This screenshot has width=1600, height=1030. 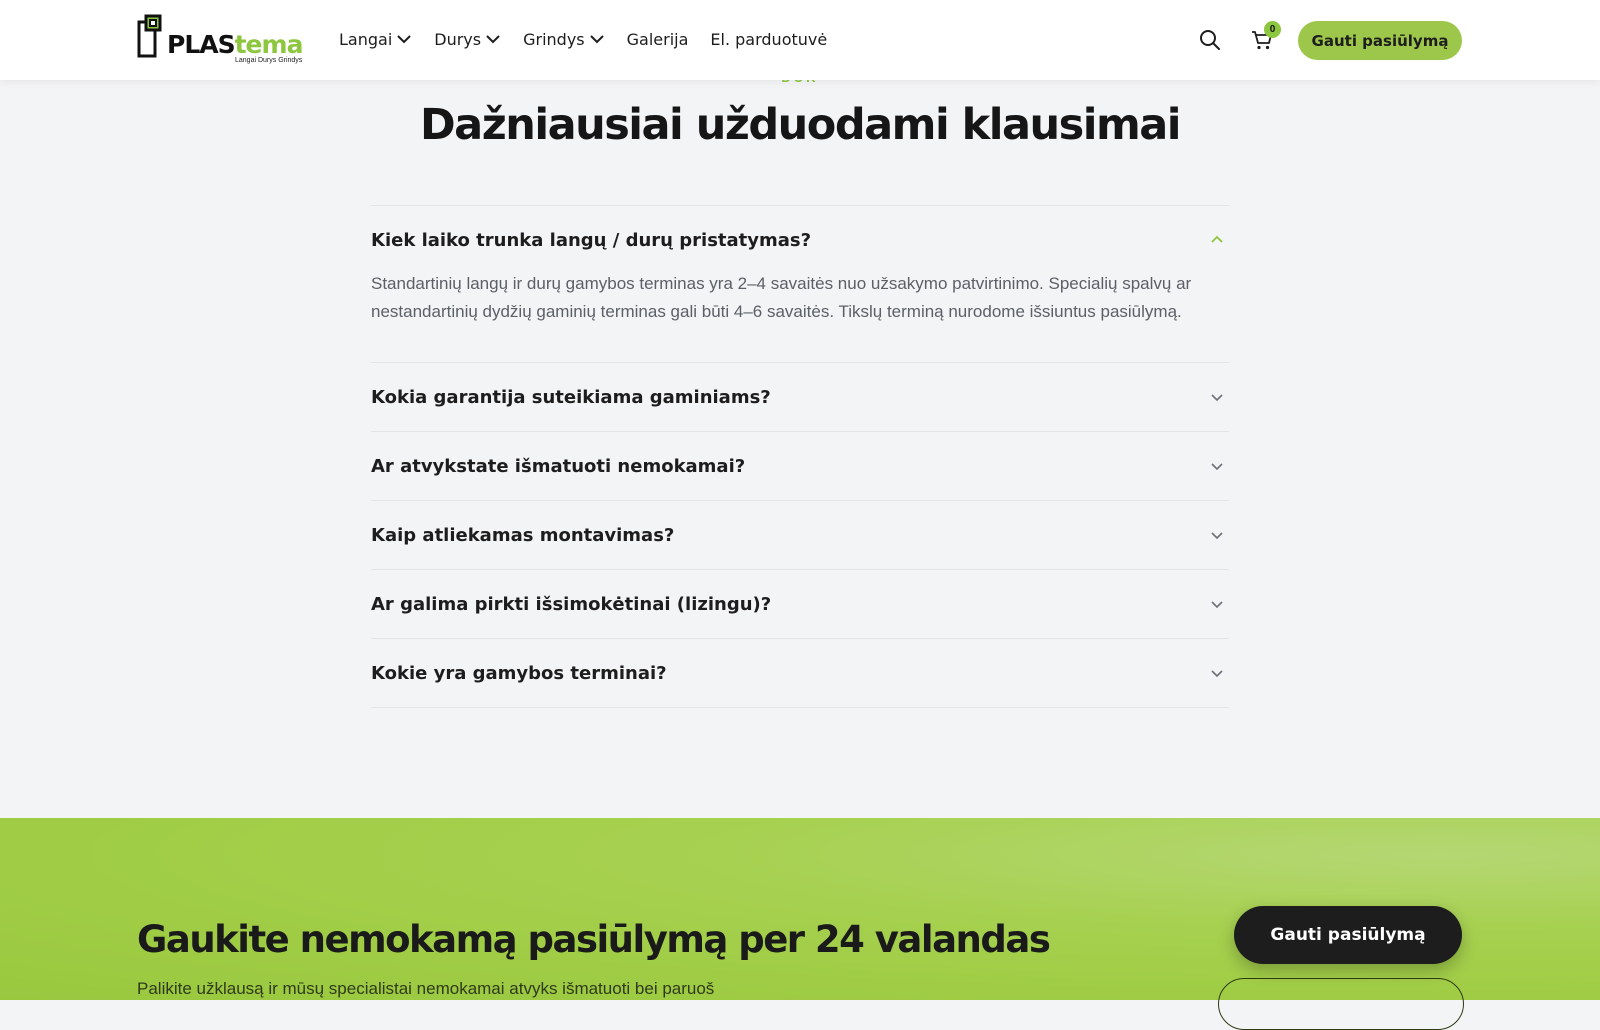 I want to click on faq-question: Kokia garantija suteikiama gaminiams?, so click(x=571, y=397).